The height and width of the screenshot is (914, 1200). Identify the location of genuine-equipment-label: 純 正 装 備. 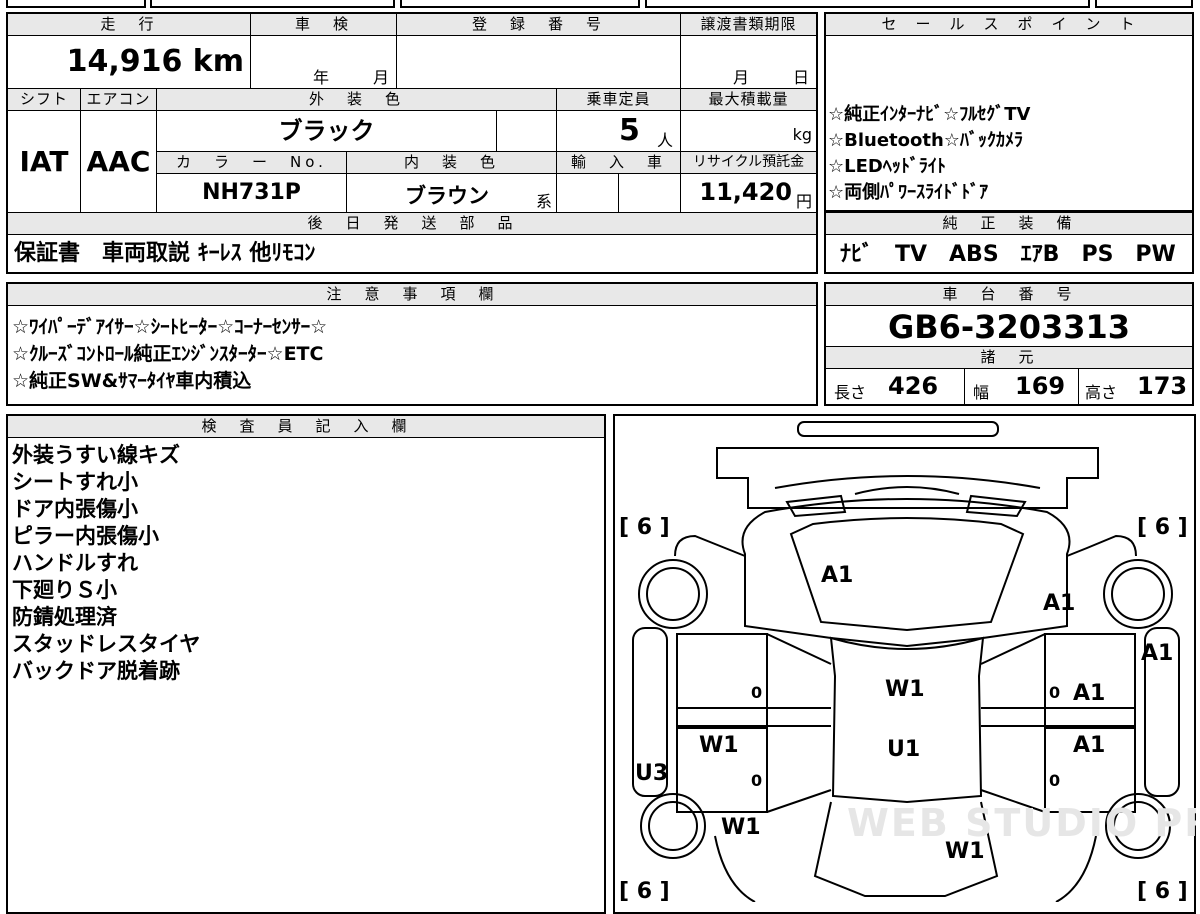
(1009, 224).